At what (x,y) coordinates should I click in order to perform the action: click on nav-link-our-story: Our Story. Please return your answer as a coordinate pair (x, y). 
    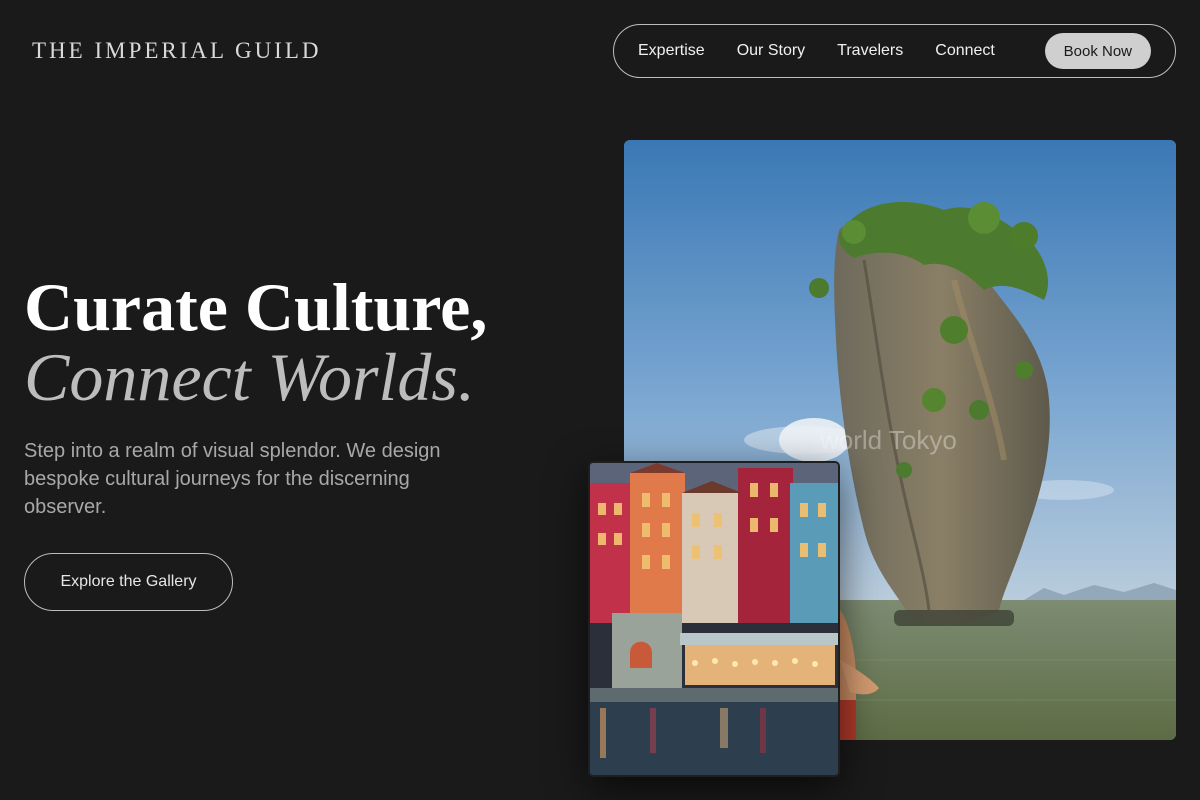
    Looking at the image, I should click on (771, 51).